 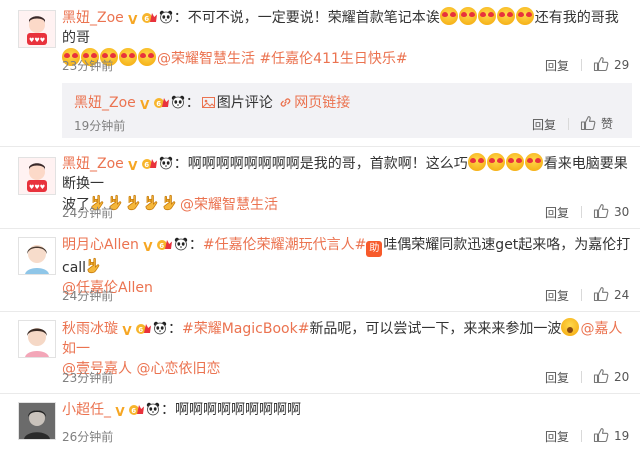 What do you see at coordinates (86, 410) in the screenshot?
I see `username-link: 小超任_` at bounding box center [86, 410].